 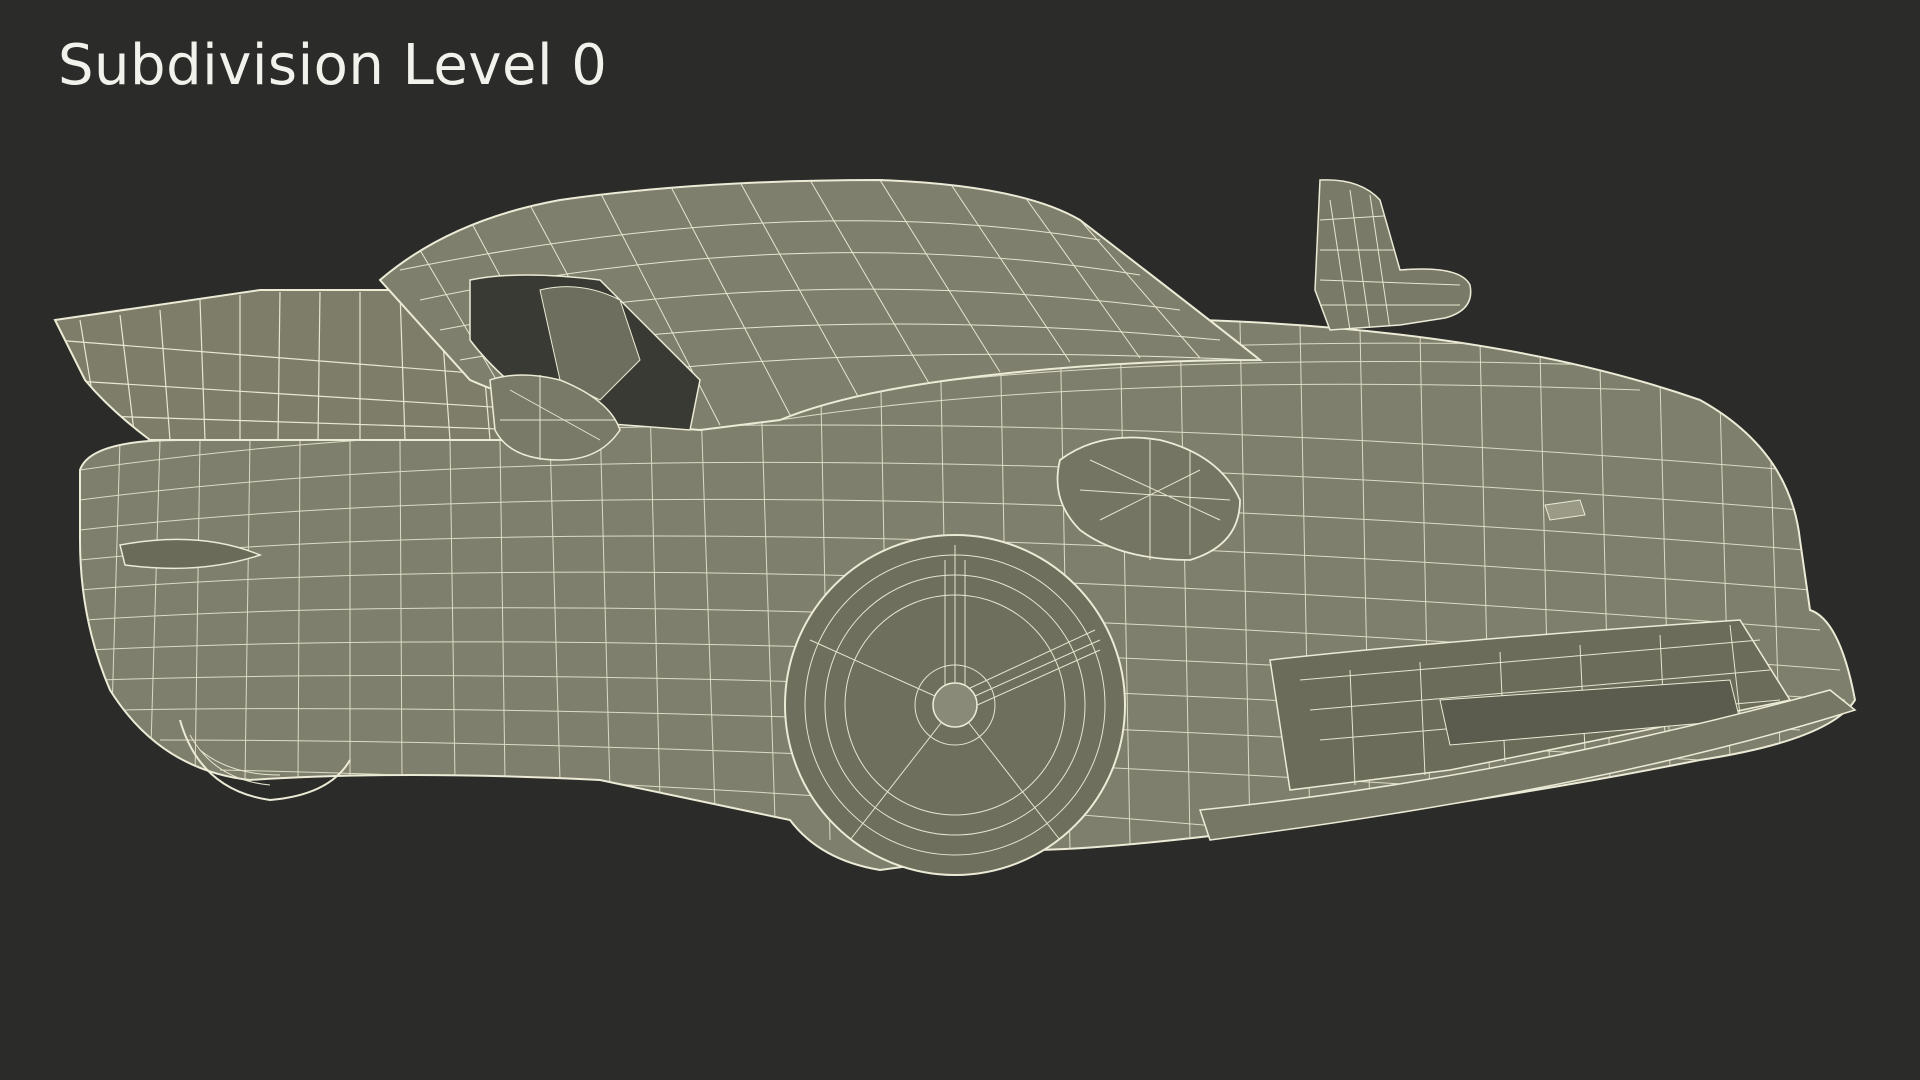 I want to click on far-mirror, so click(x=1393, y=255).